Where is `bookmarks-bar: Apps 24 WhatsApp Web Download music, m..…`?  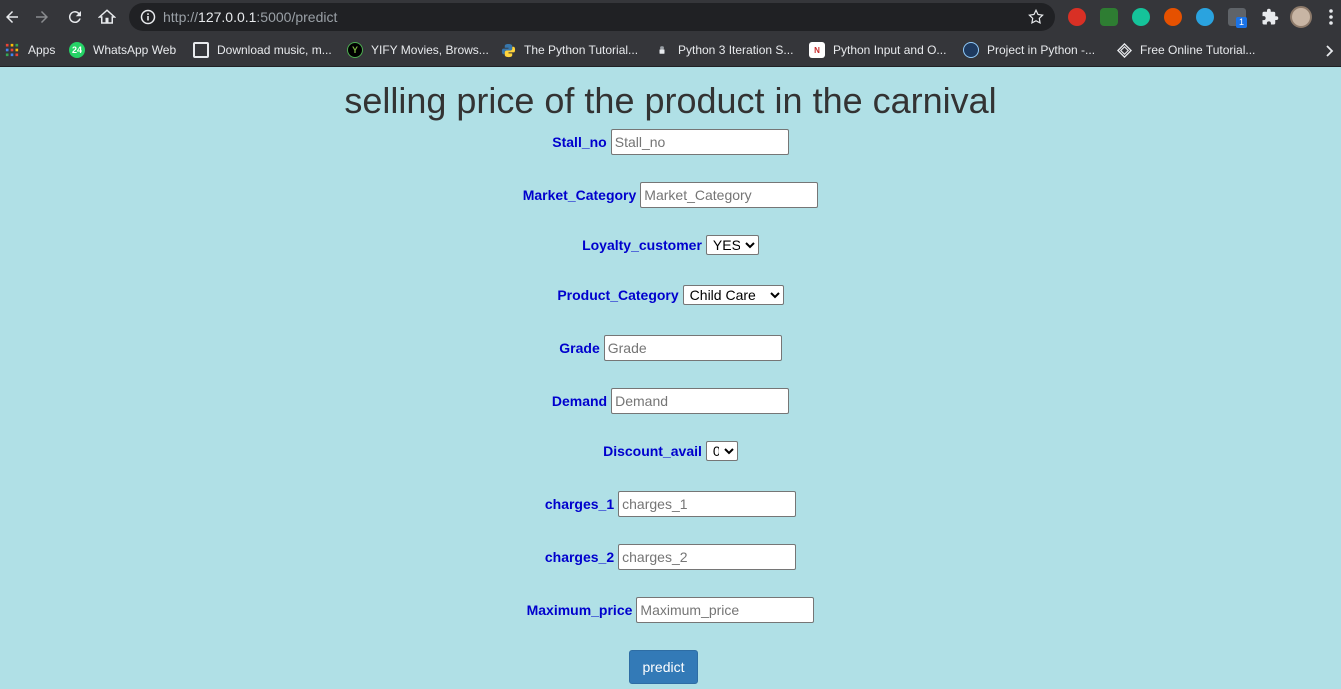
bookmarks-bar: Apps 24 WhatsApp Web Download music, m..… is located at coordinates (670, 50).